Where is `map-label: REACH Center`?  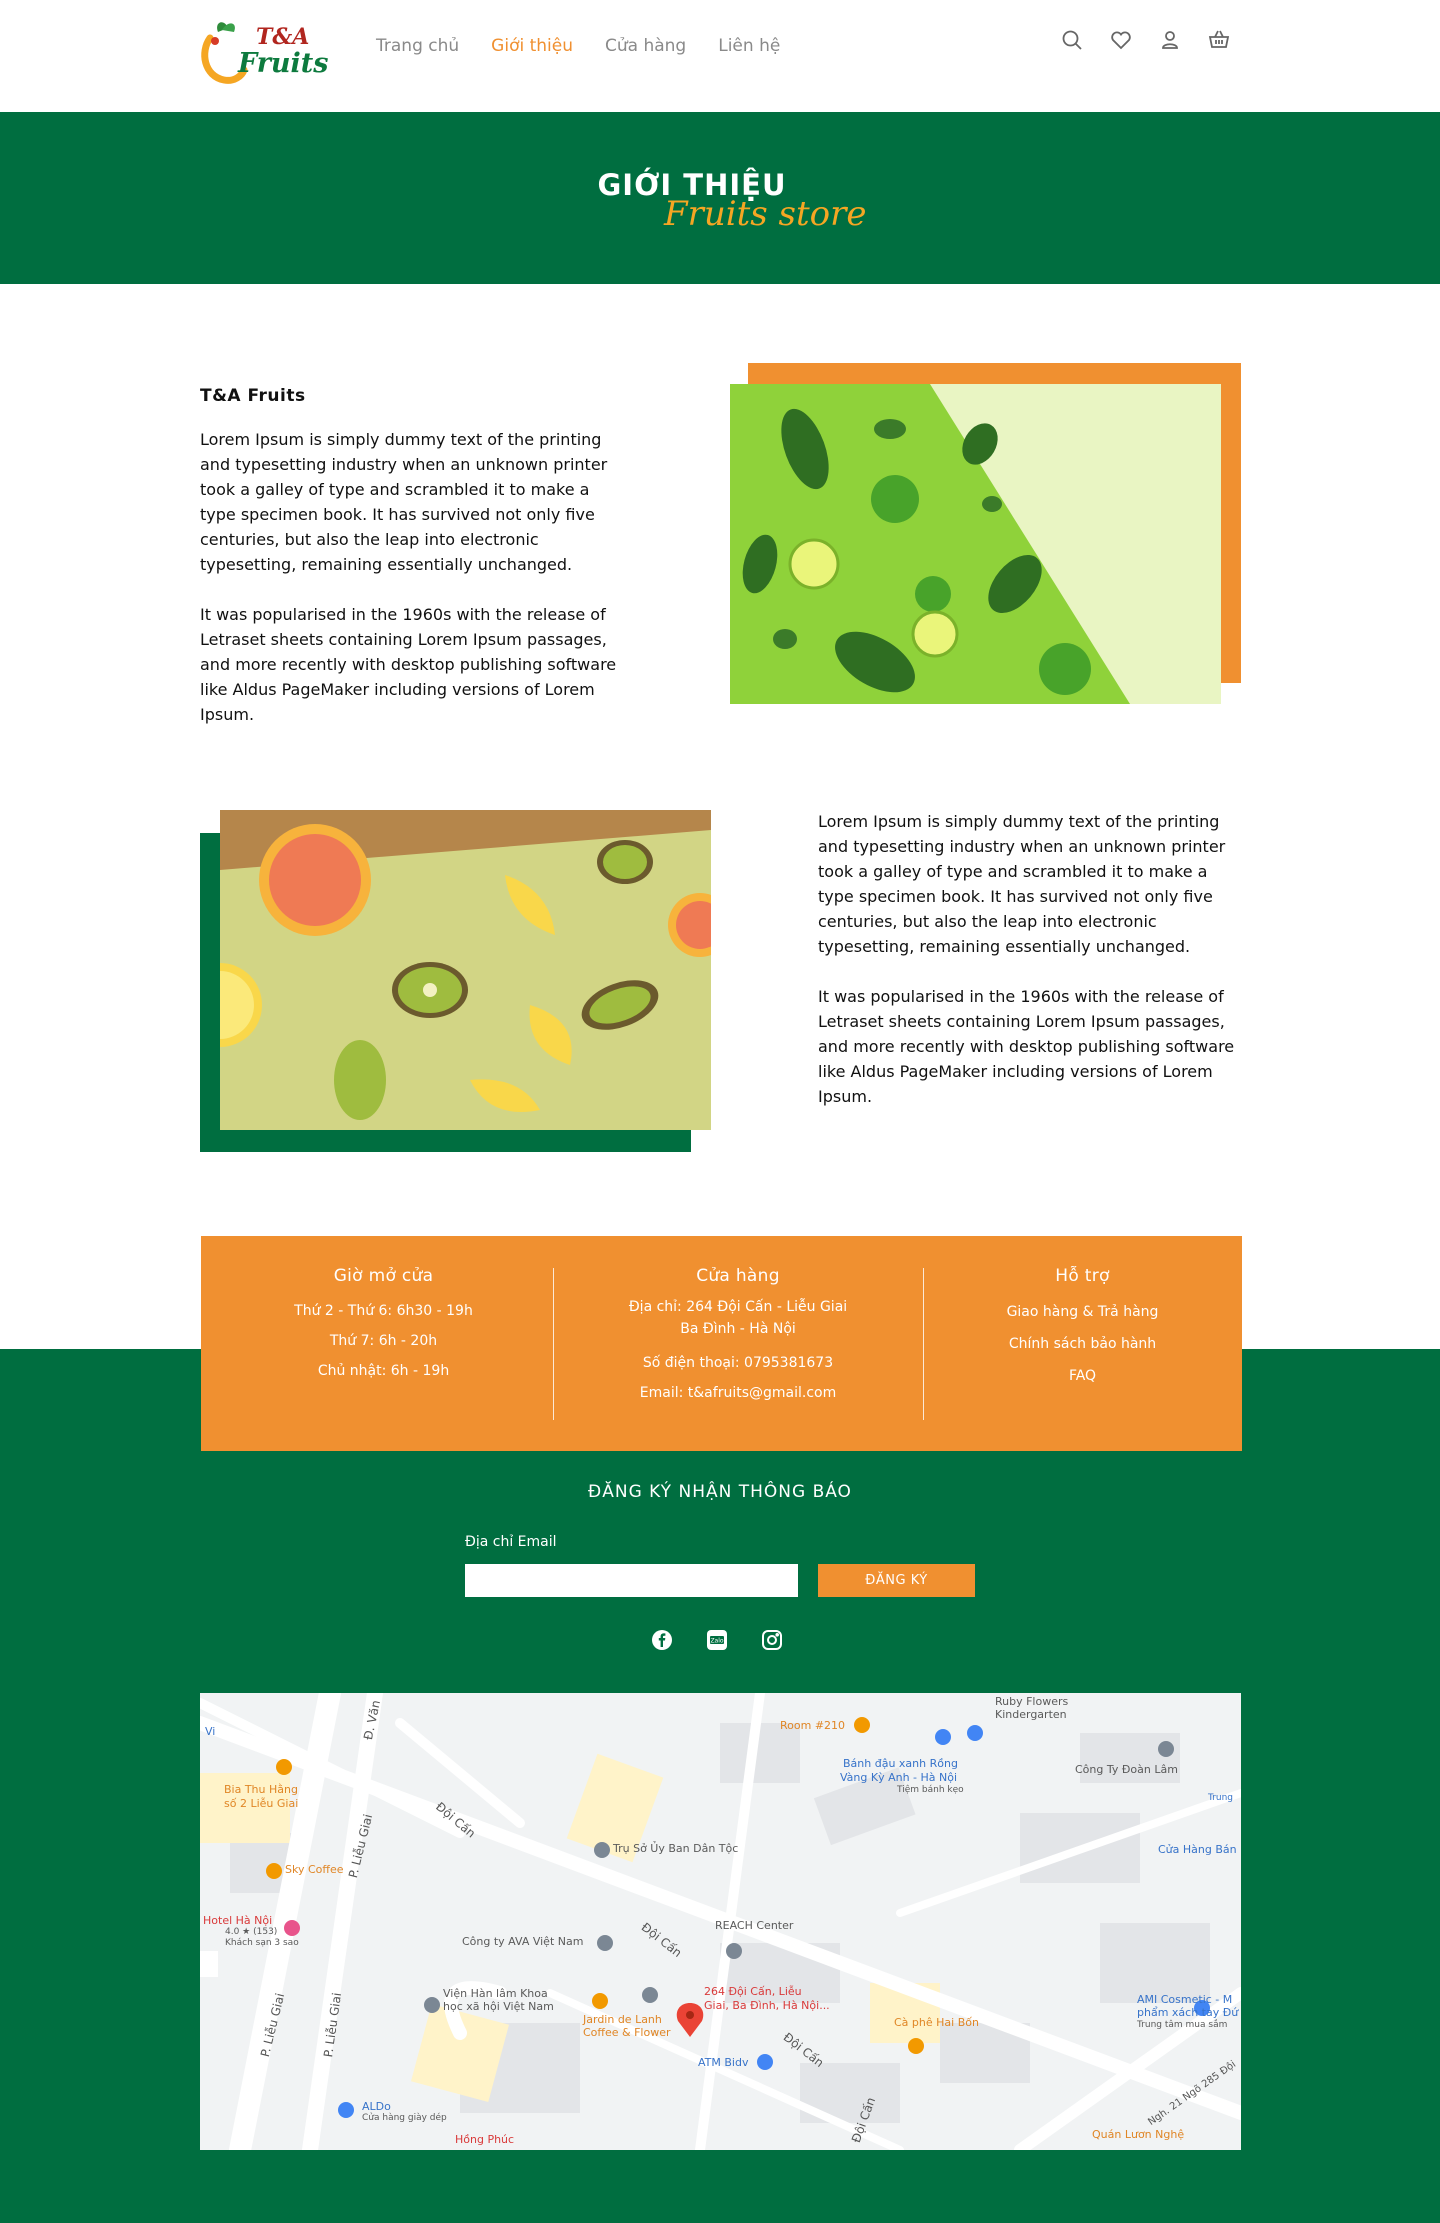 map-label: REACH Center is located at coordinates (754, 1925).